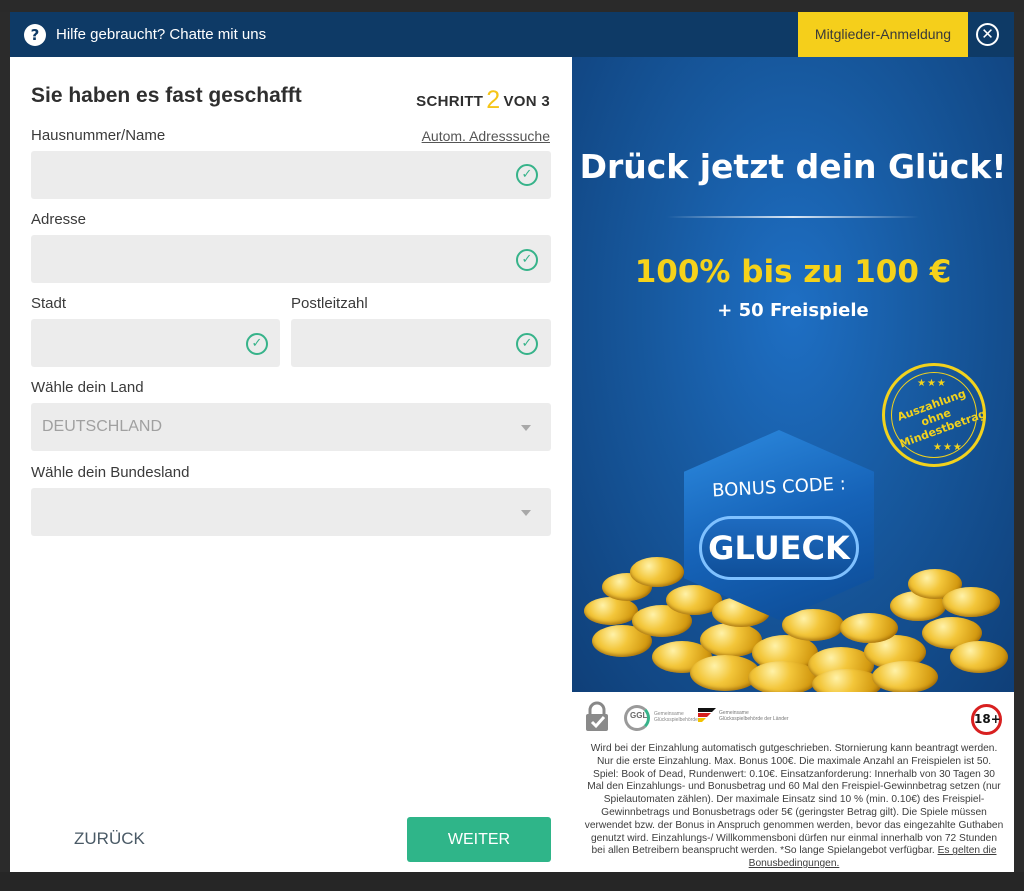  What do you see at coordinates (291, 175) in the screenshot?
I see `house-number-field` at bounding box center [291, 175].